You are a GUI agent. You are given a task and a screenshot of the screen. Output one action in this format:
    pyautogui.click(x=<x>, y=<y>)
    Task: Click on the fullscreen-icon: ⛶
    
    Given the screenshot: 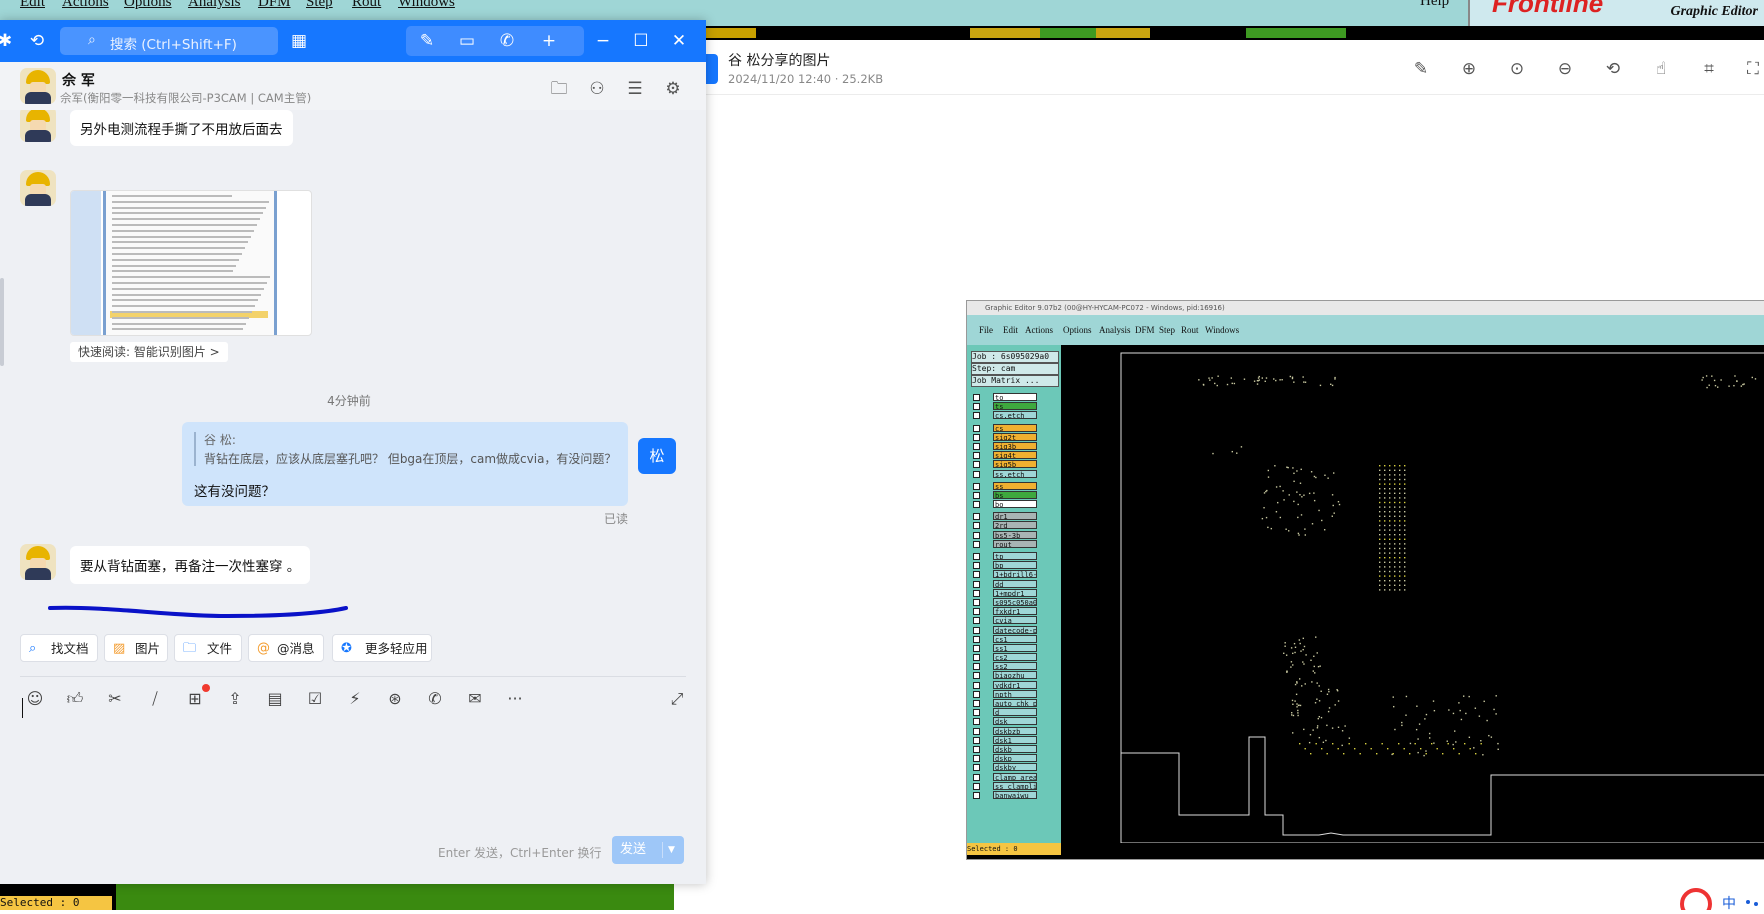 What is the action you would take?
    pyautogui.click(x=1752, y=69)
    